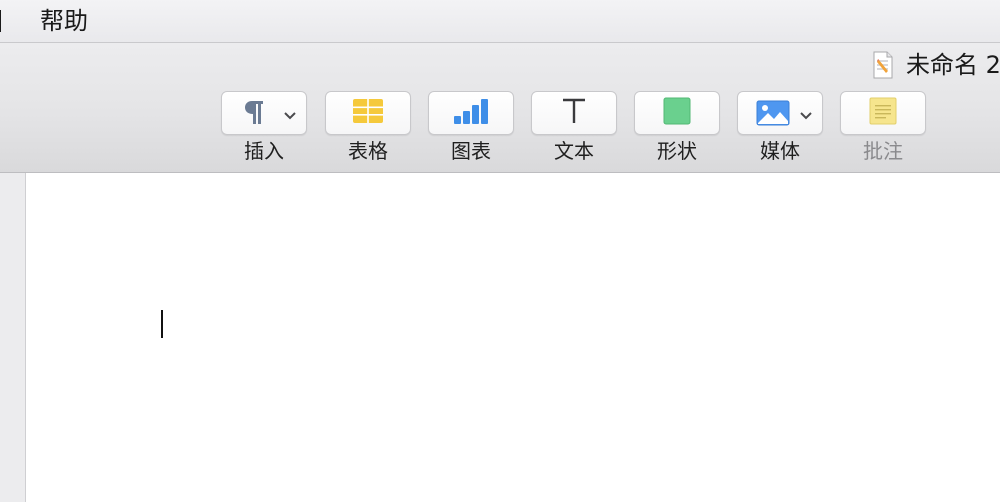 The width and height of the screenshot is (1000, 502). Describe the element at coordinates (254, 114) in the screenshot. I see `paragraph-icon` at that location.